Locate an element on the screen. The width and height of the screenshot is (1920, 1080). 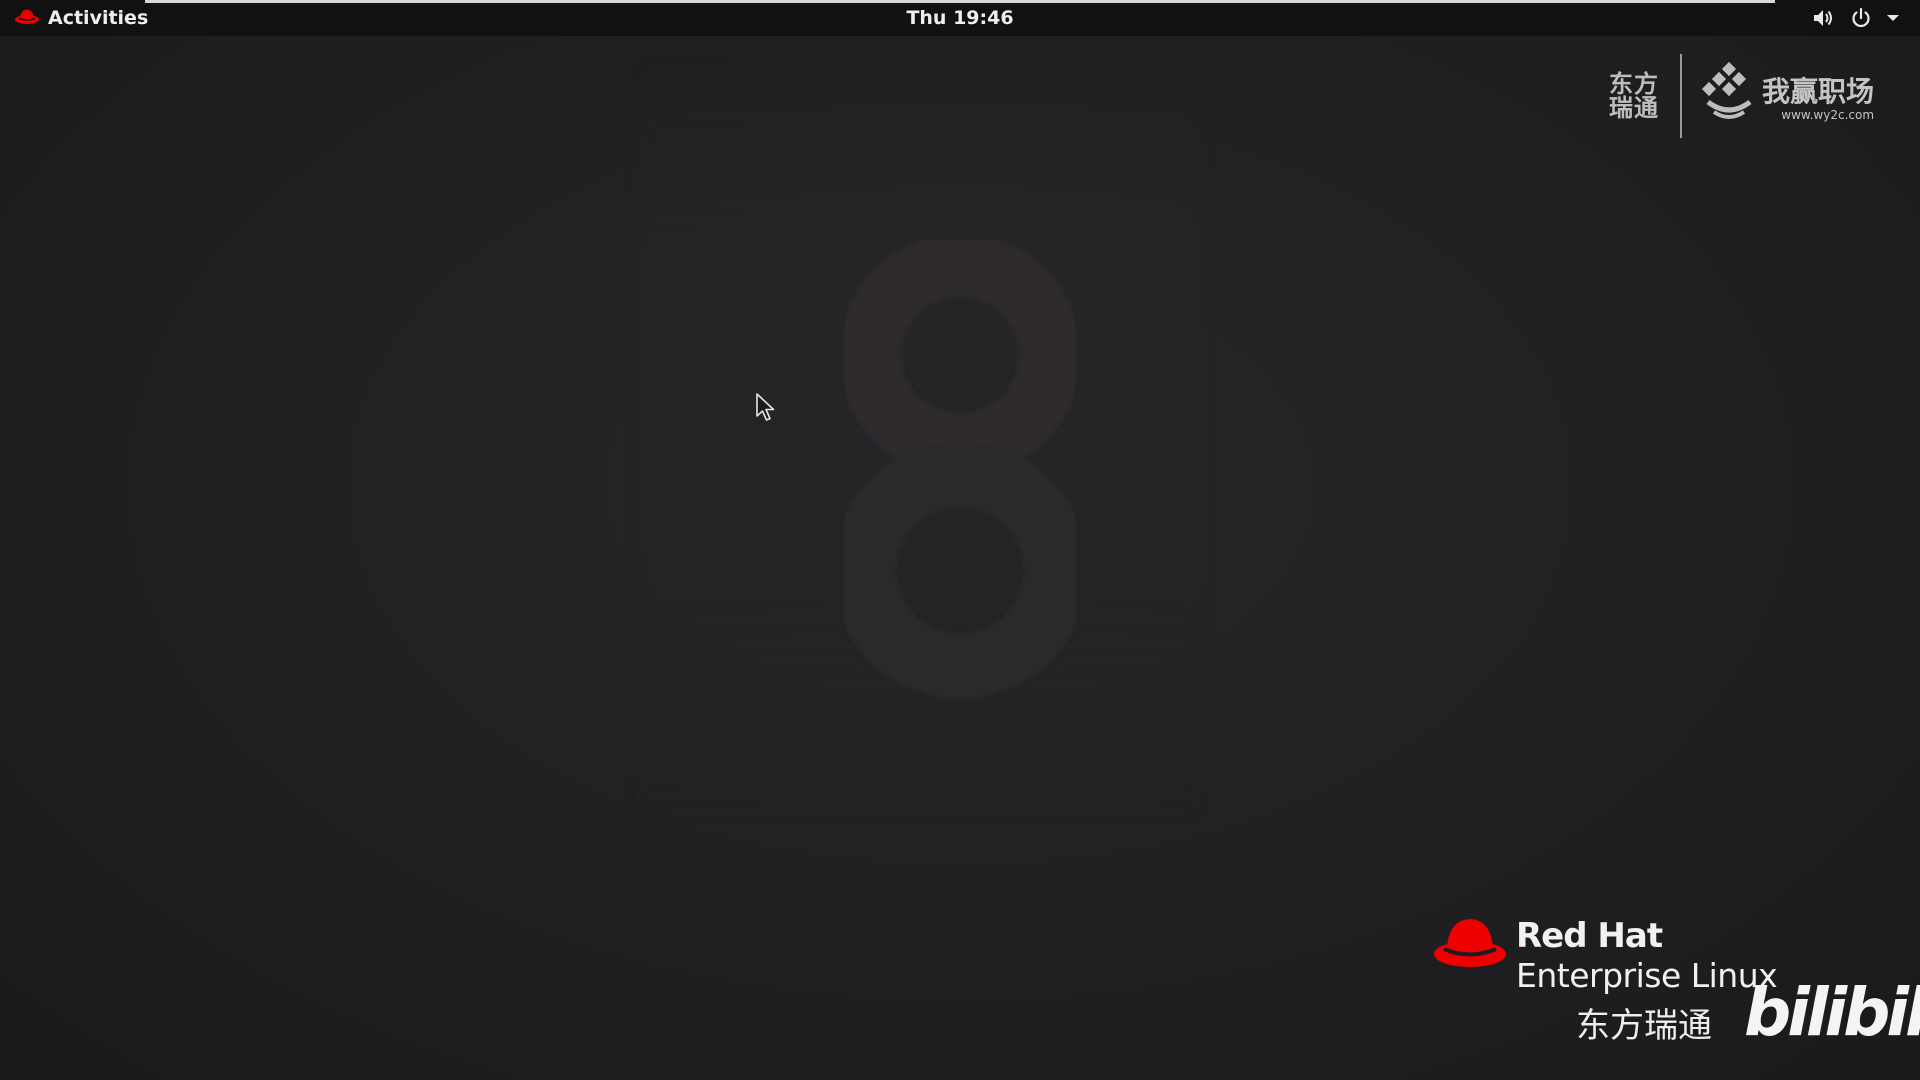
activities-label: Activities is located at coordinates (98, 18).